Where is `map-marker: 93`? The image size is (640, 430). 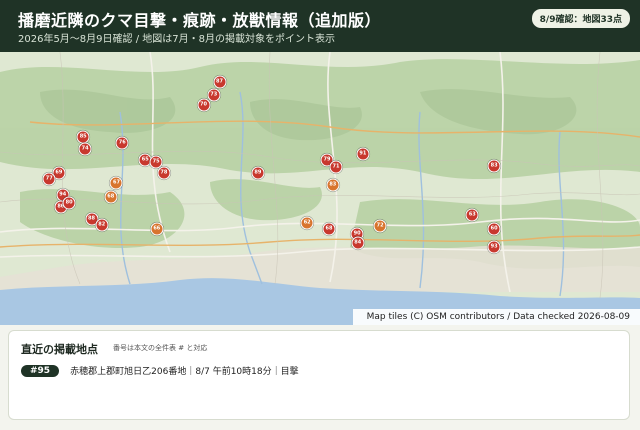
map-marker: 93 is located at coordinates (494, 247).